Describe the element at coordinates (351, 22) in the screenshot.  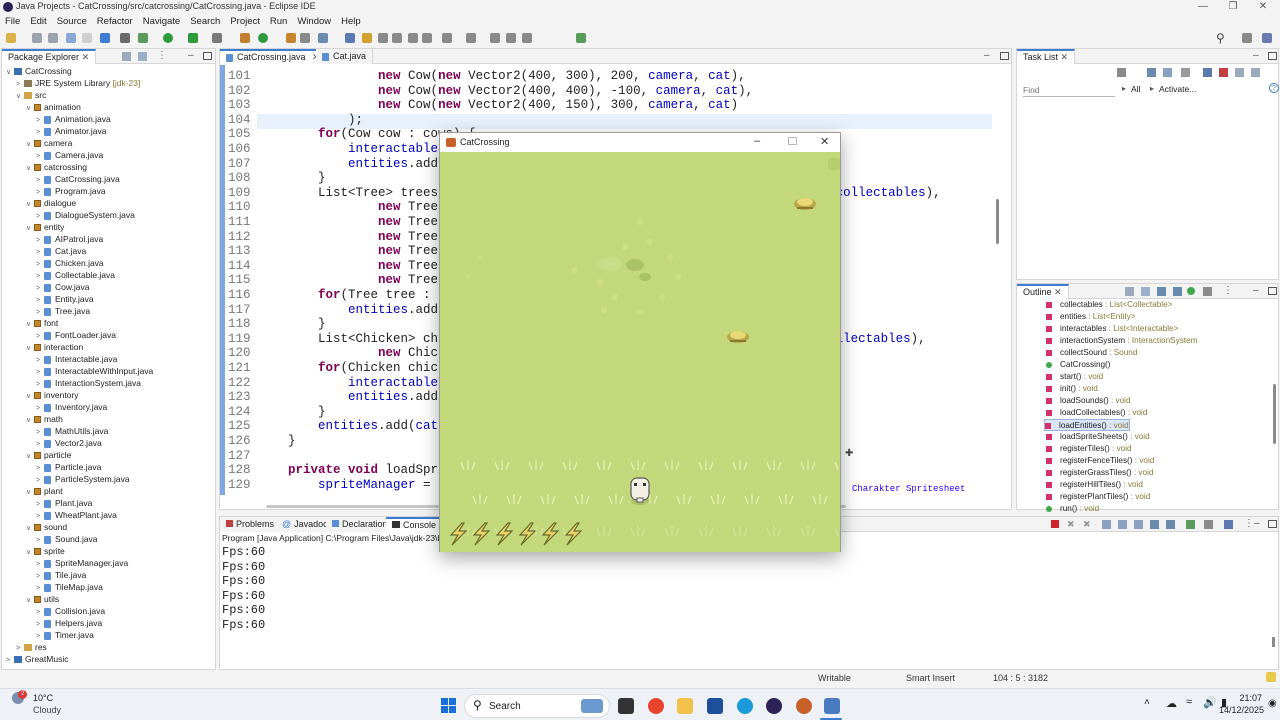
I see `menu-help: Help` at that location.